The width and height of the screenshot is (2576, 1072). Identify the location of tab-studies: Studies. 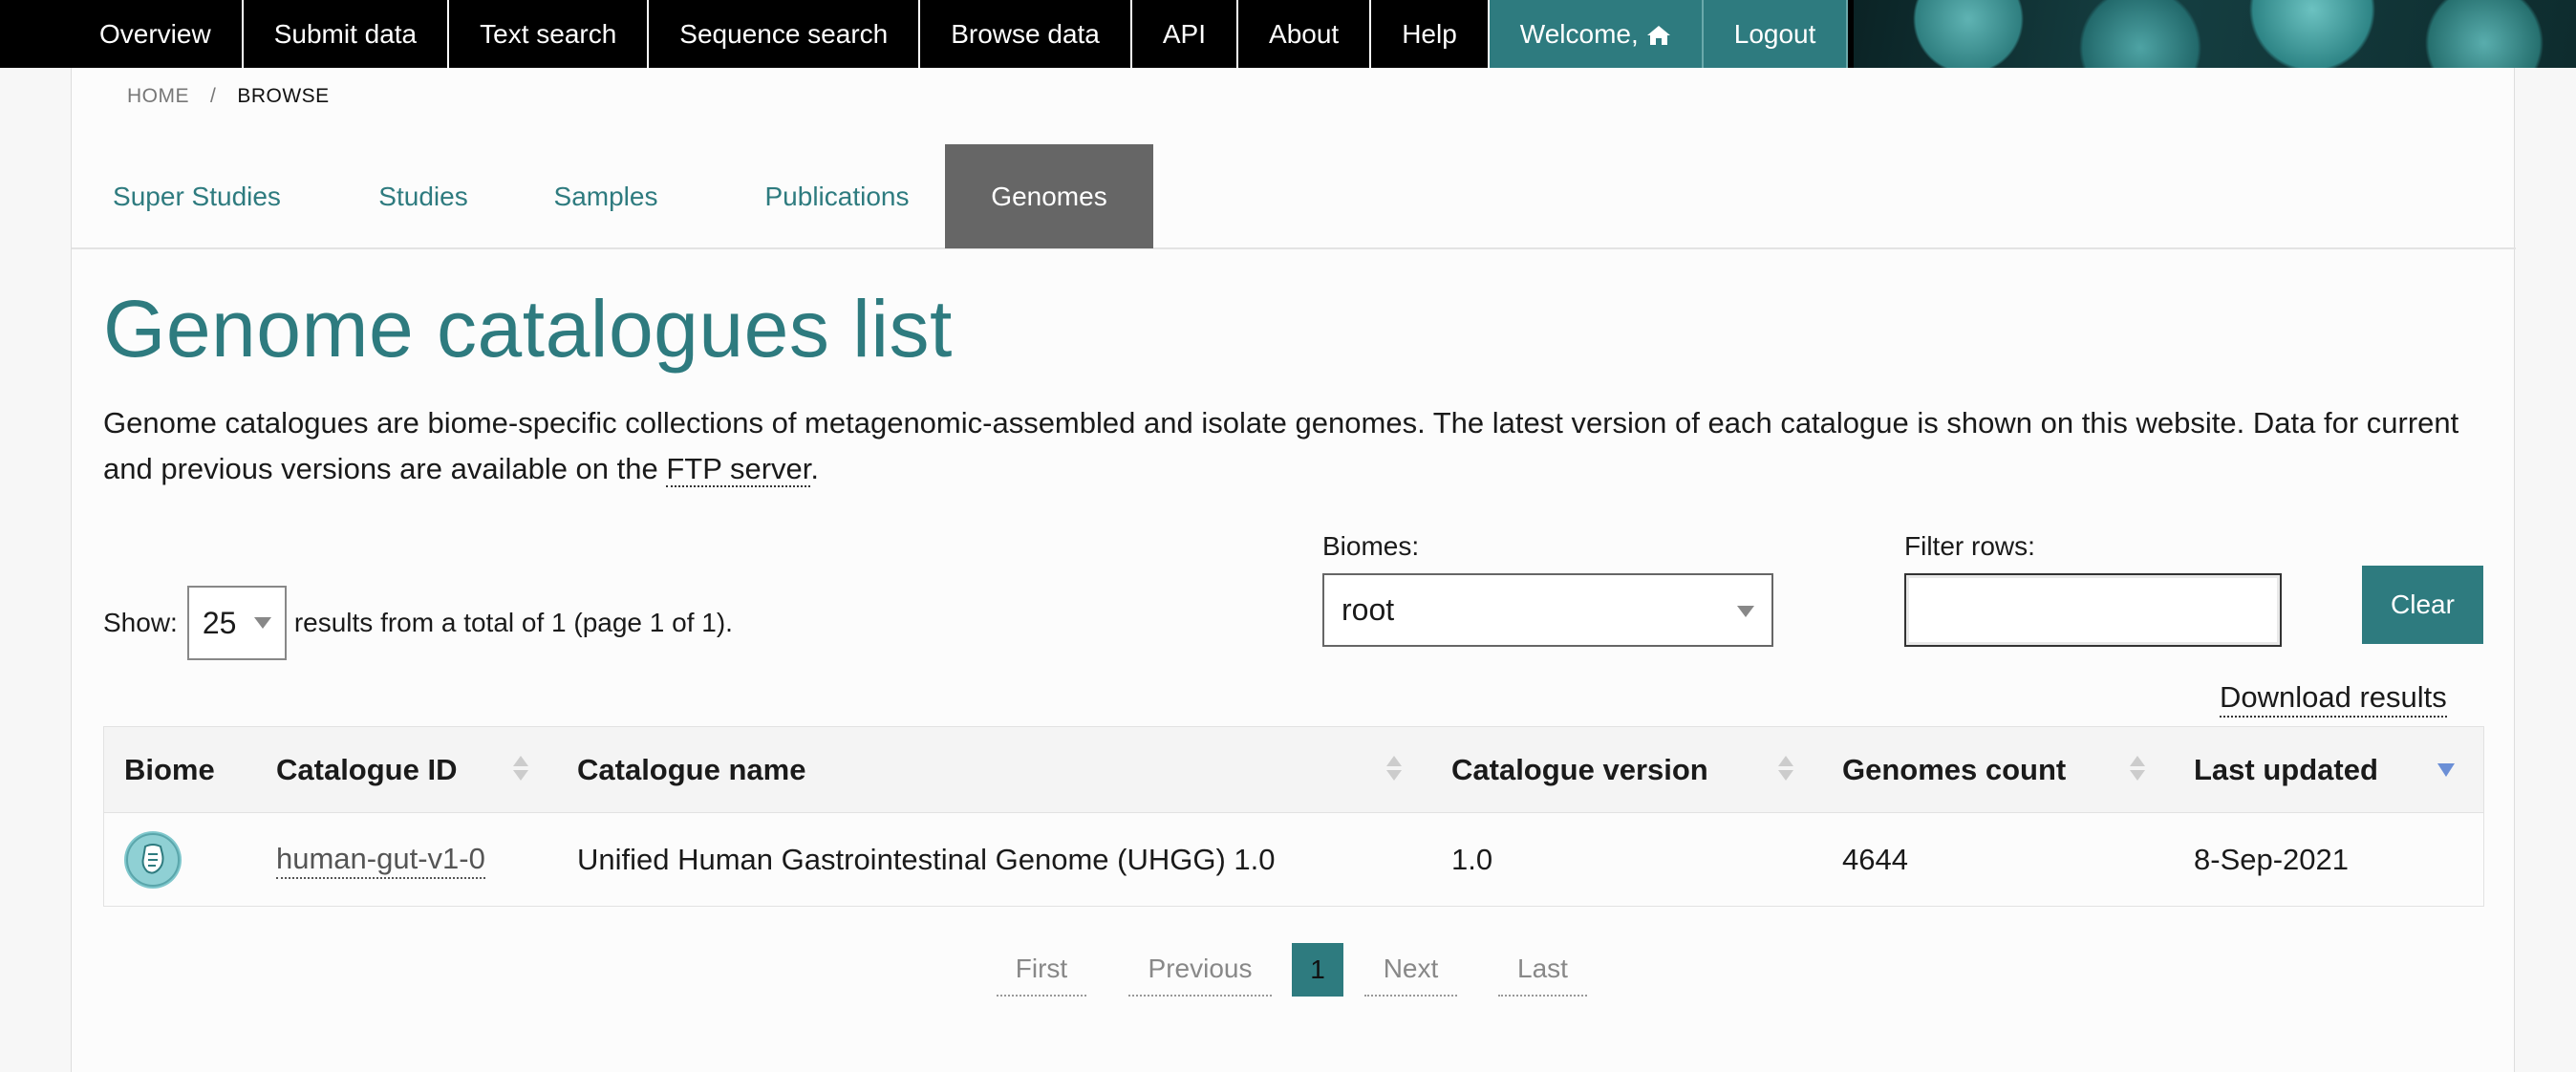
(423, 196).